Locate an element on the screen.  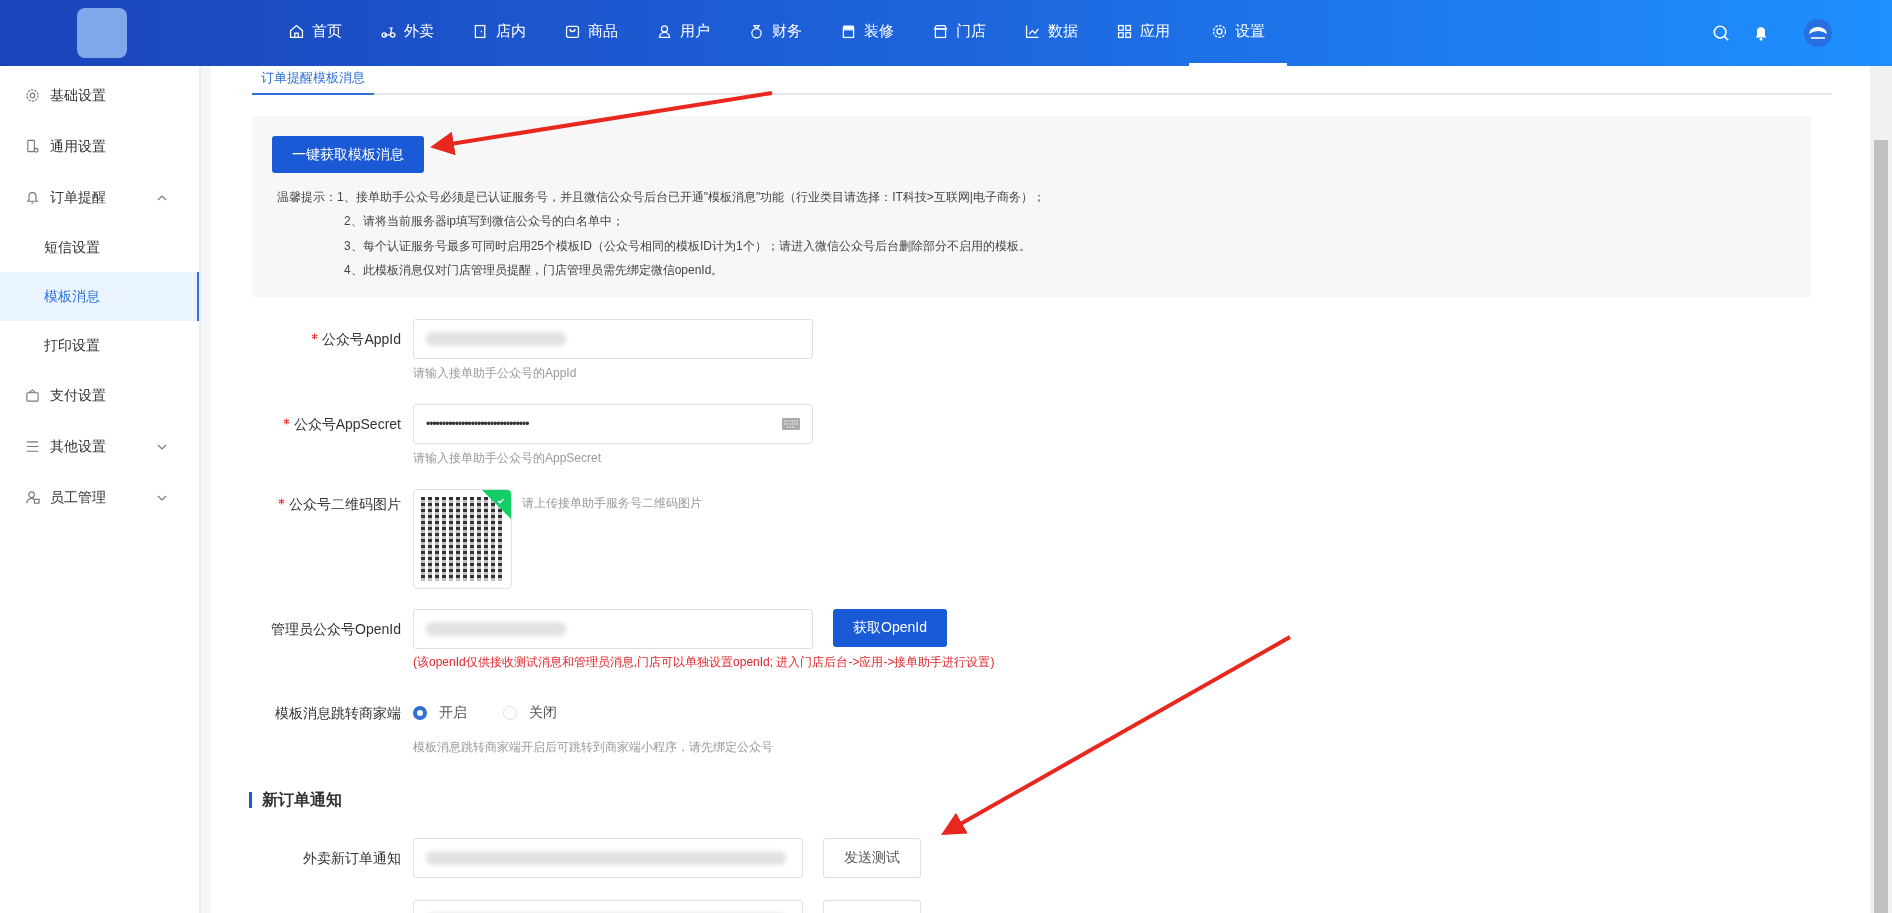
store-icon is located at coordinates (940, 31).